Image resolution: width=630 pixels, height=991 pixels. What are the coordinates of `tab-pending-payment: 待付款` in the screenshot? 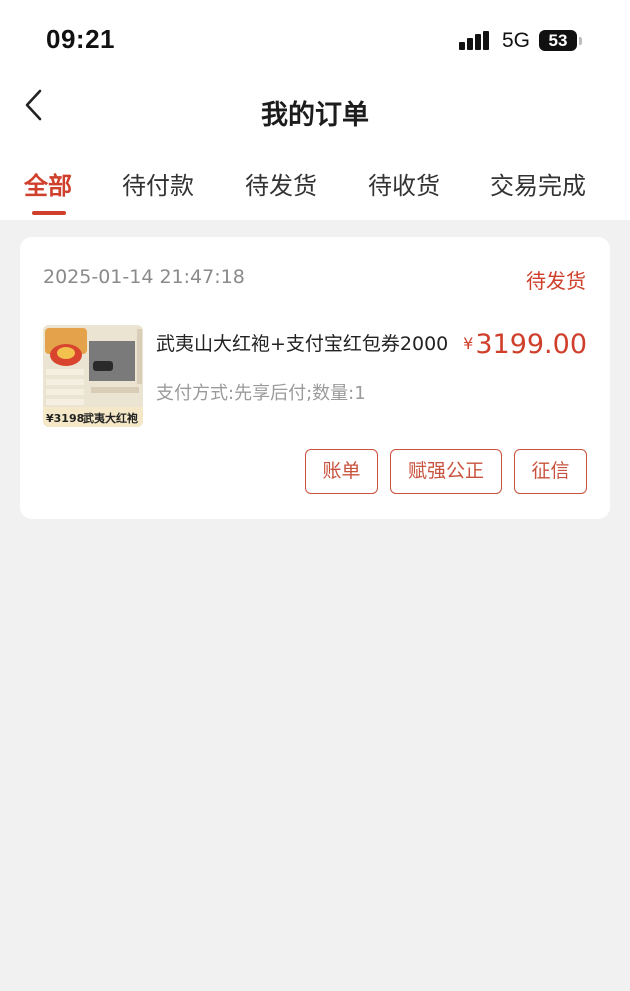 It's located at (158, 183).